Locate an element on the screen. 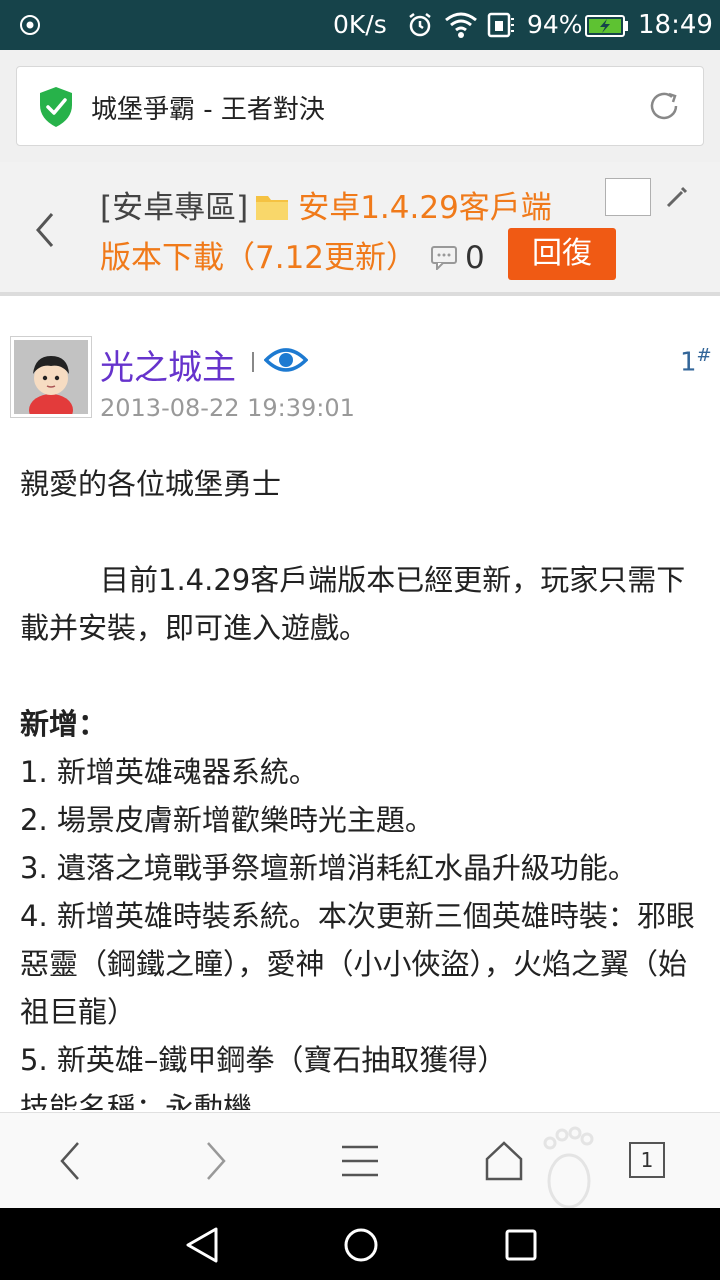 This screenshot has height=1280, width=720. sim-icon is located at coordinates (500, 25).